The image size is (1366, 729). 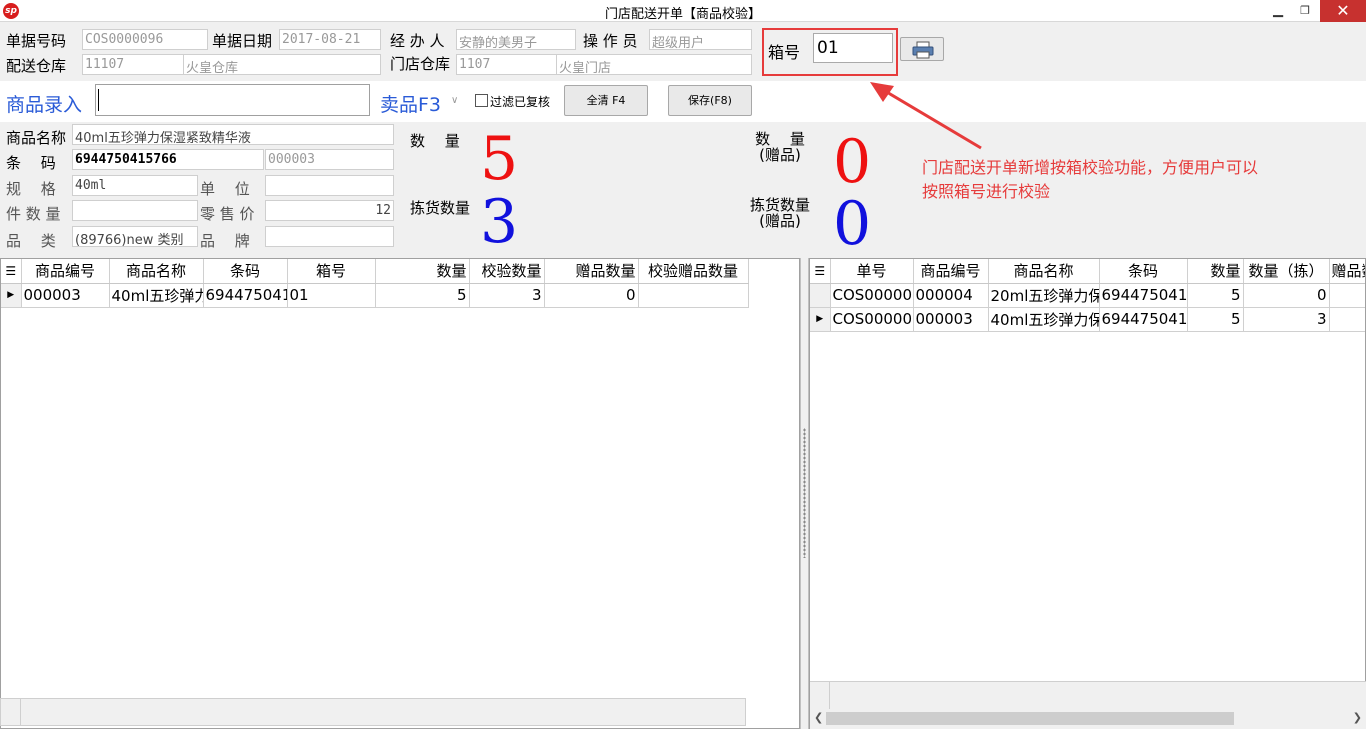 I want to click on goods-mode-select: 卖品F3, so click(x=410, y=103).